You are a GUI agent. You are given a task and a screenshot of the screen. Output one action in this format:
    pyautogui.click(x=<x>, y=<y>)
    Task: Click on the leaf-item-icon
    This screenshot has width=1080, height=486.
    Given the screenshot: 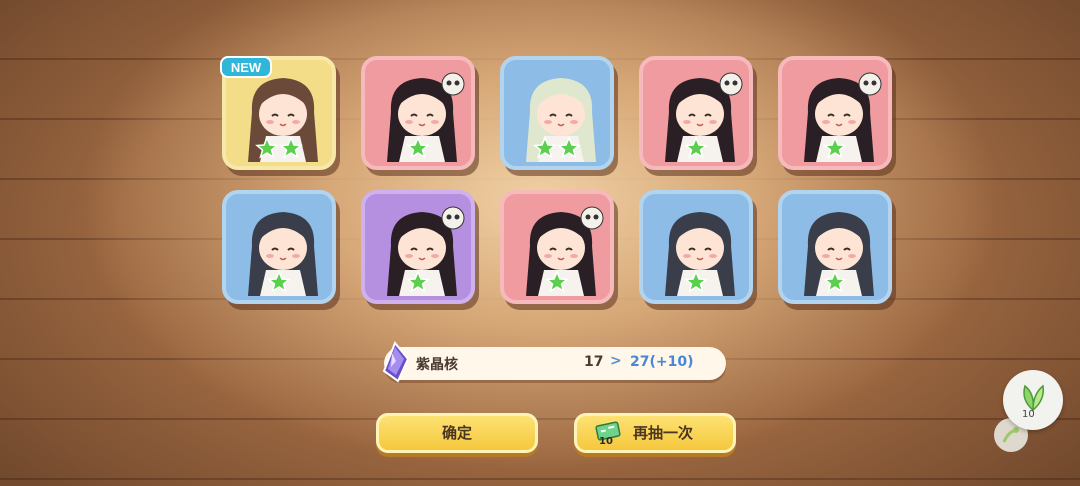 What is the action you would take?
    pyautogui.click(x=1034, y=398)
    